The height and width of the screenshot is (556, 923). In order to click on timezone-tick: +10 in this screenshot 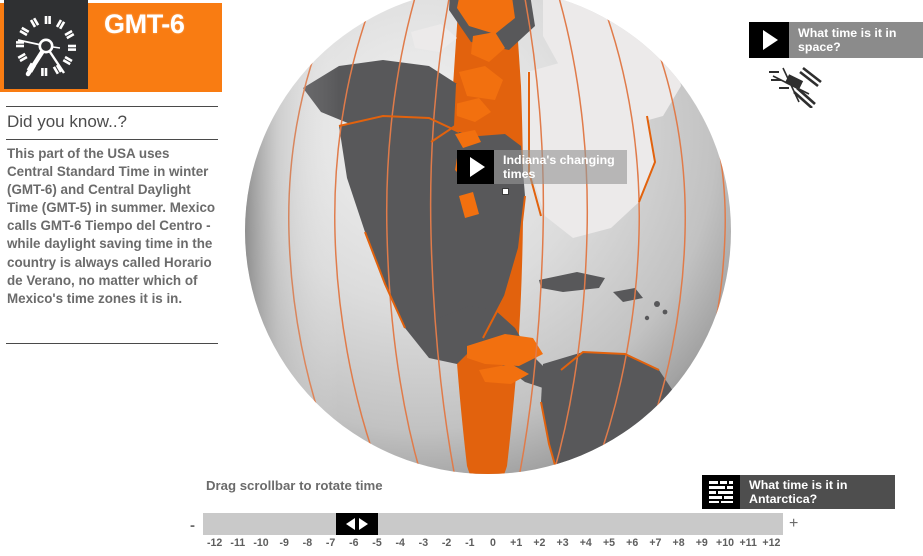, I will do `click(725, 543)`.